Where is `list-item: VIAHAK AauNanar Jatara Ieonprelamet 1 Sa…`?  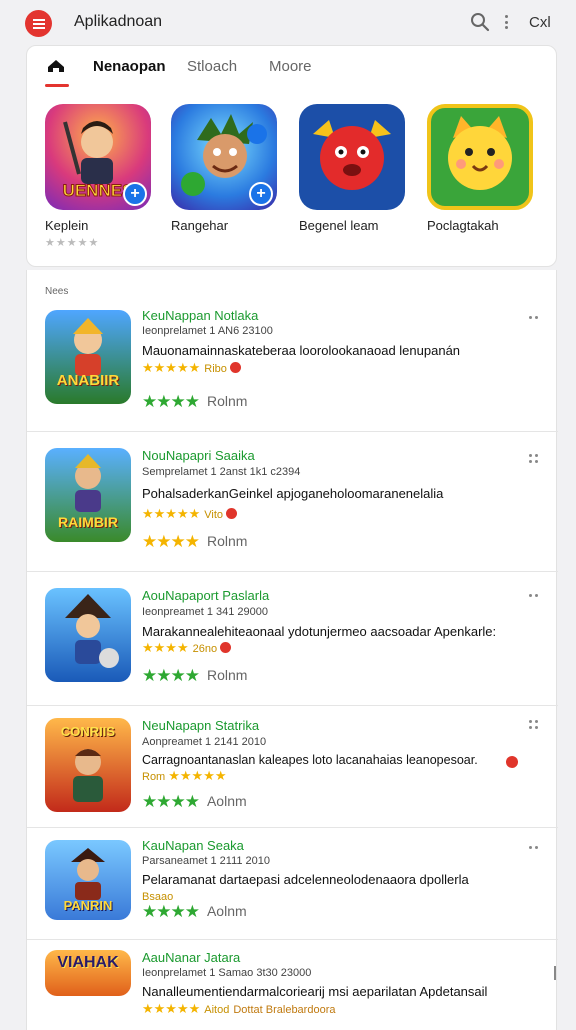
list-item: VIAHAK AauNanar Jatara Ieonprelamet 1 Sa… is located at coordinates (292, 985).